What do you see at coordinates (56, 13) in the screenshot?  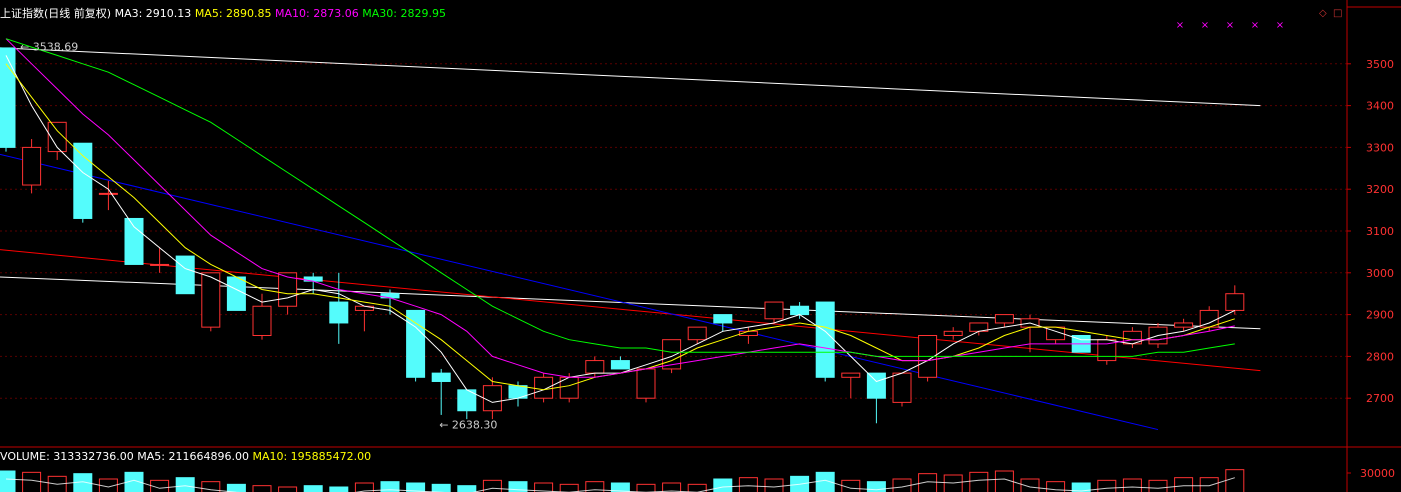 I see `chart-title: 上证指数(日线 前复权)` at bounding box center [56, 13].